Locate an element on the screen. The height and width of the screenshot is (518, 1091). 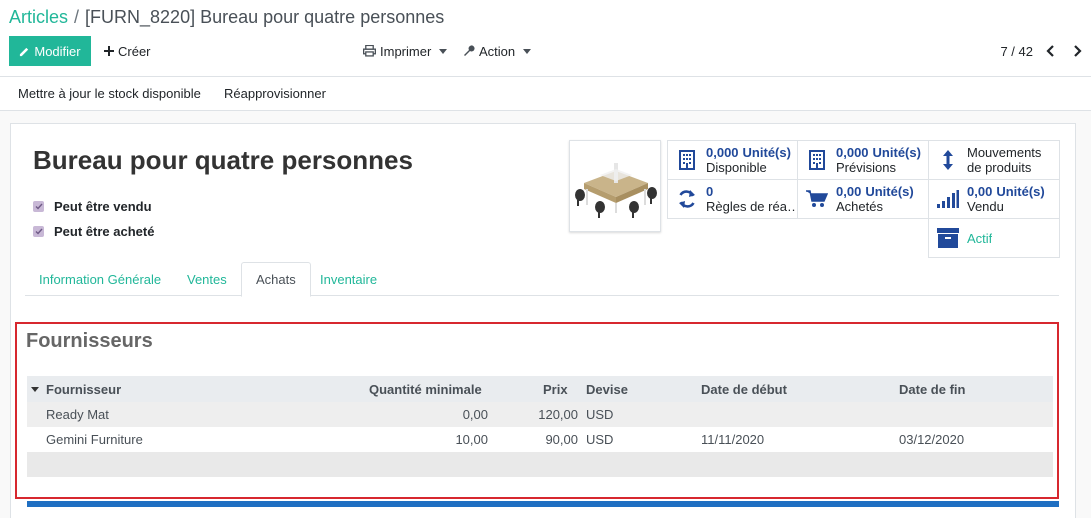
pager-value: 7 / 42 is located at coordinates (1016, 51).